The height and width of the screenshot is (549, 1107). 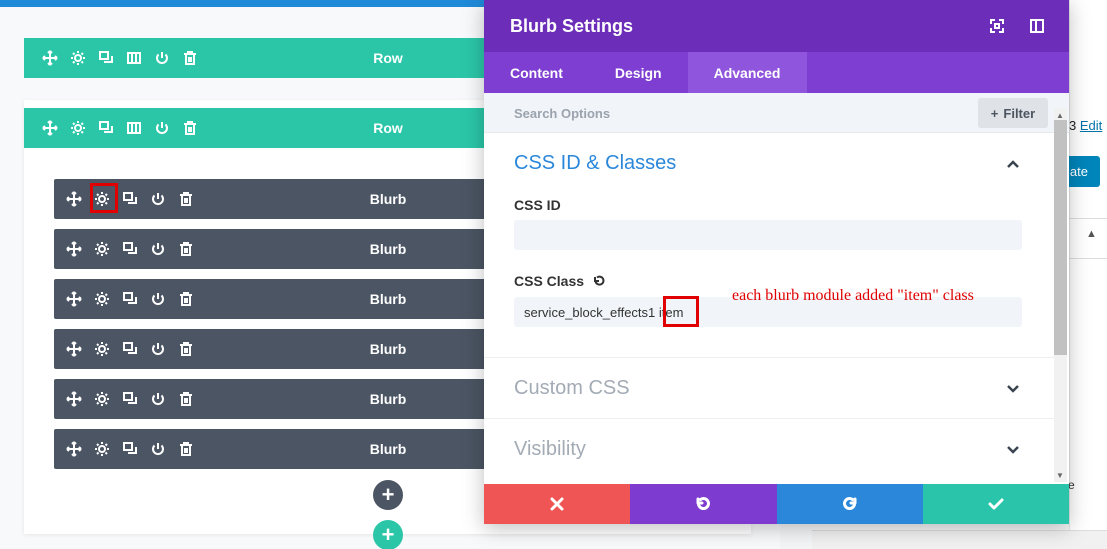 I want to click on modal-scroll-thumb, so click(x=1060, y=237).